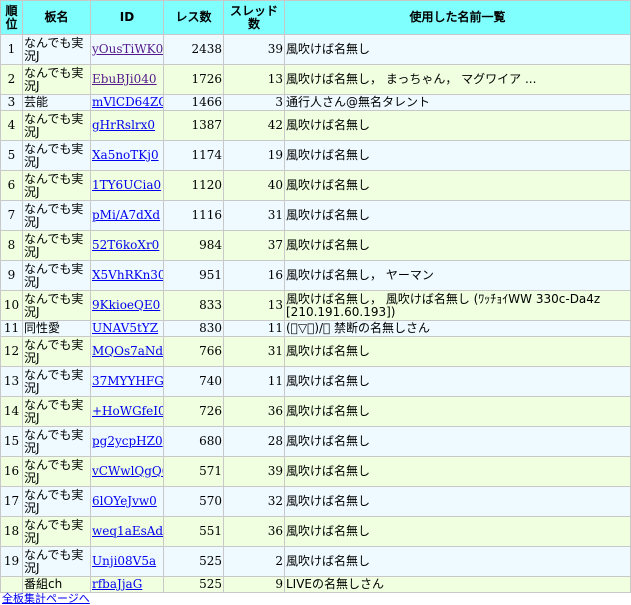  I want to click on thread-count-cell: 3, so click(254, 102).